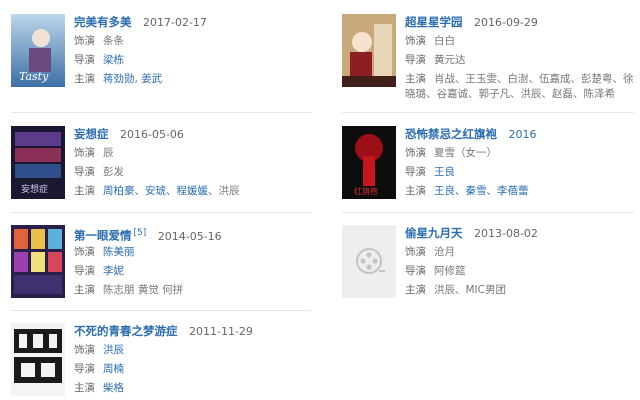  Describe the element at coordinates (494, 94) in the screenshot. I see `cast-name: 郭子凡` at that location.